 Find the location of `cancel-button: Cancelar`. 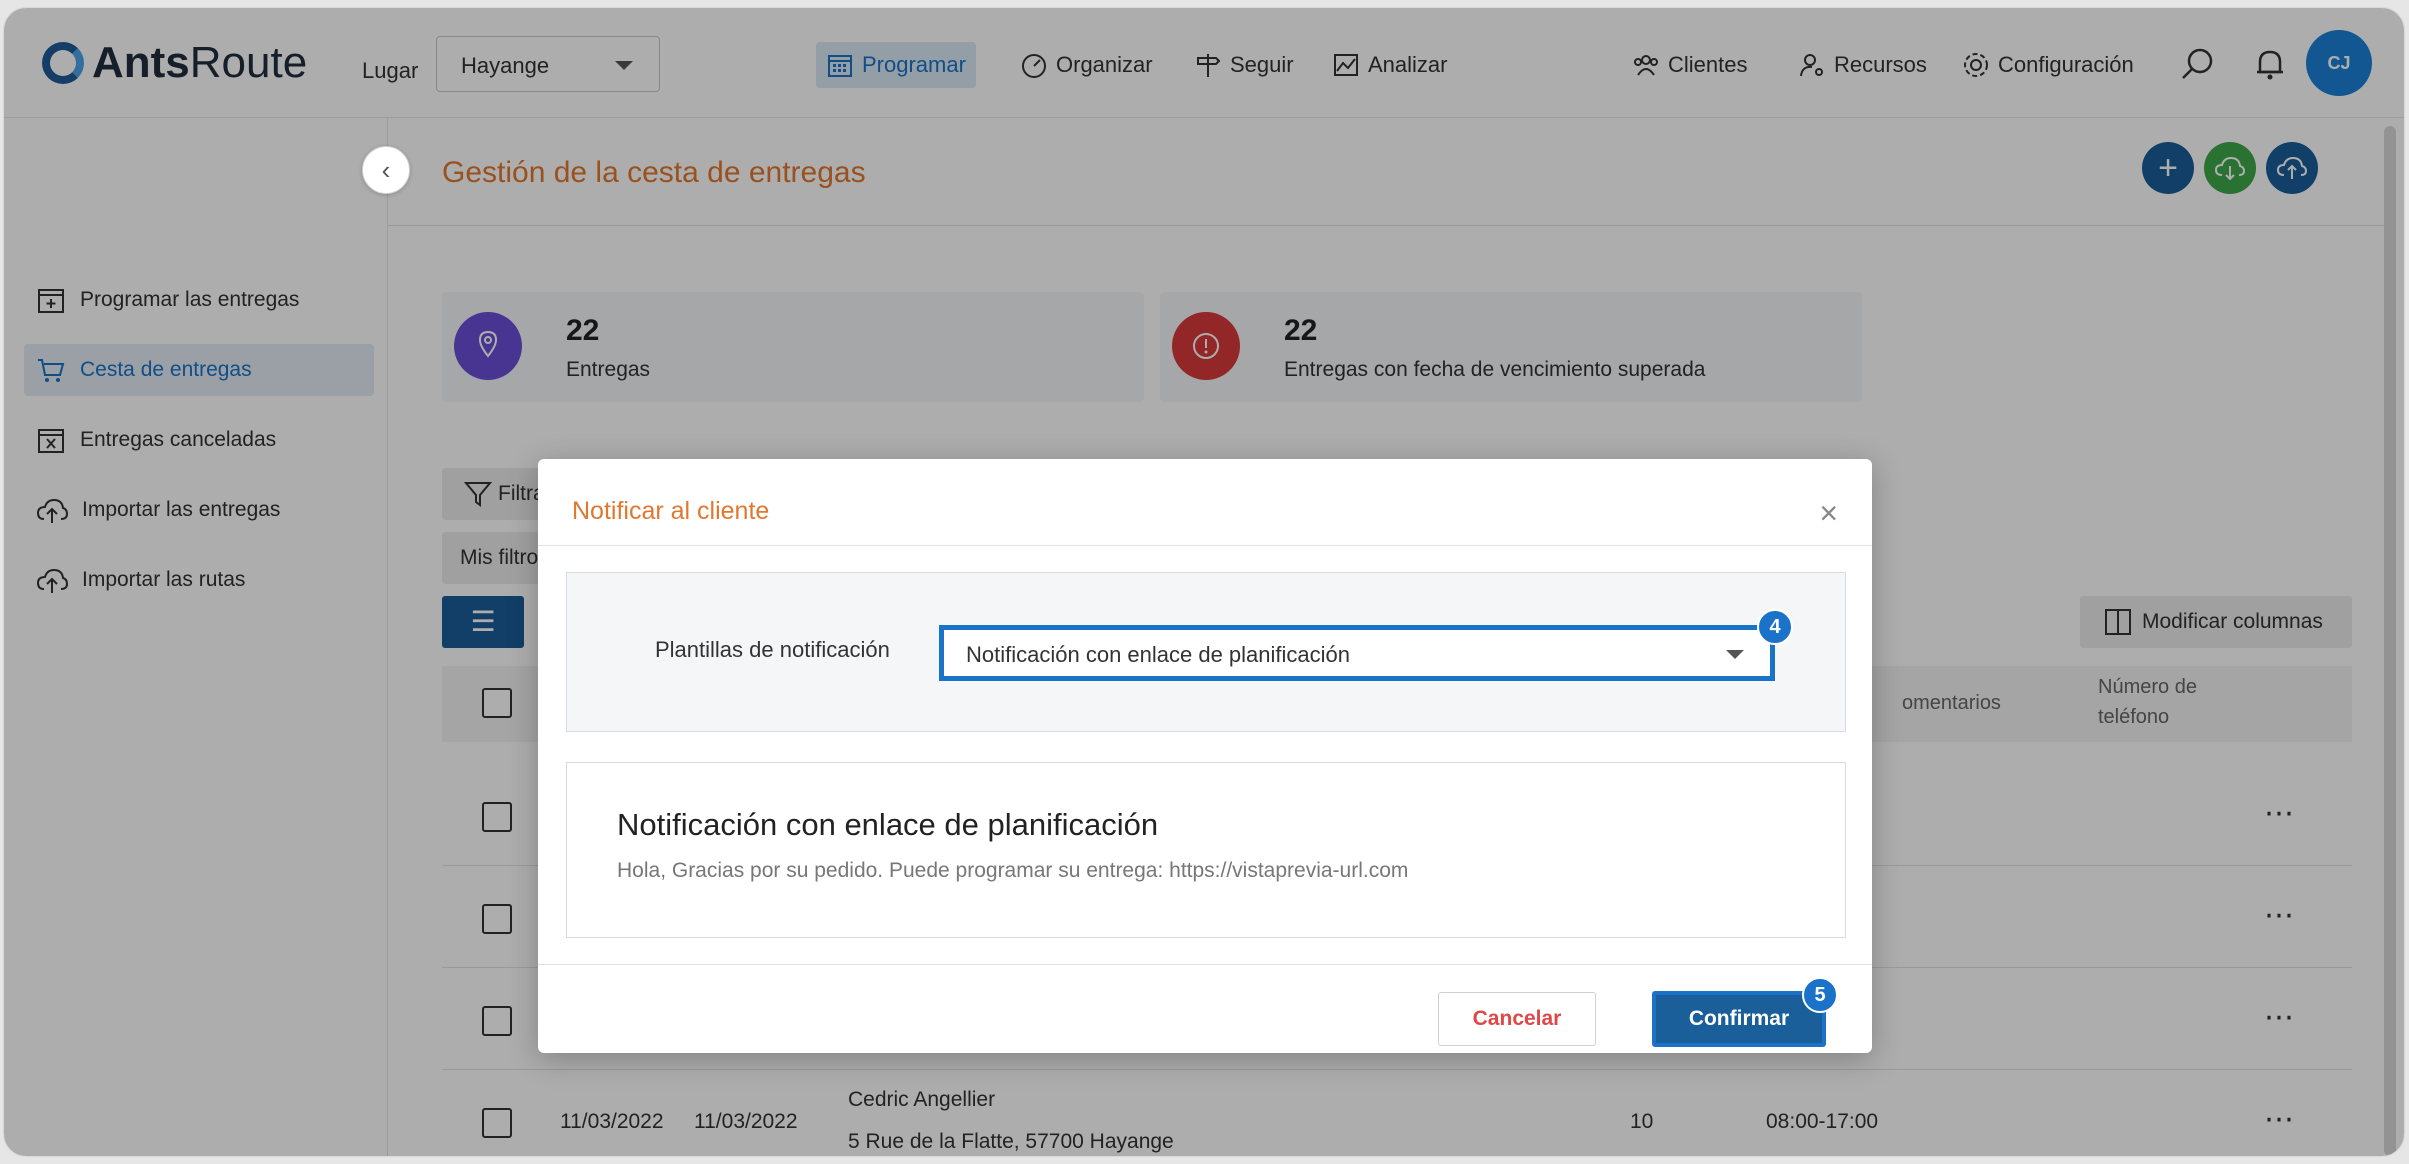

cancel-button: Cancelar is located at coordinates (1517, 1019).